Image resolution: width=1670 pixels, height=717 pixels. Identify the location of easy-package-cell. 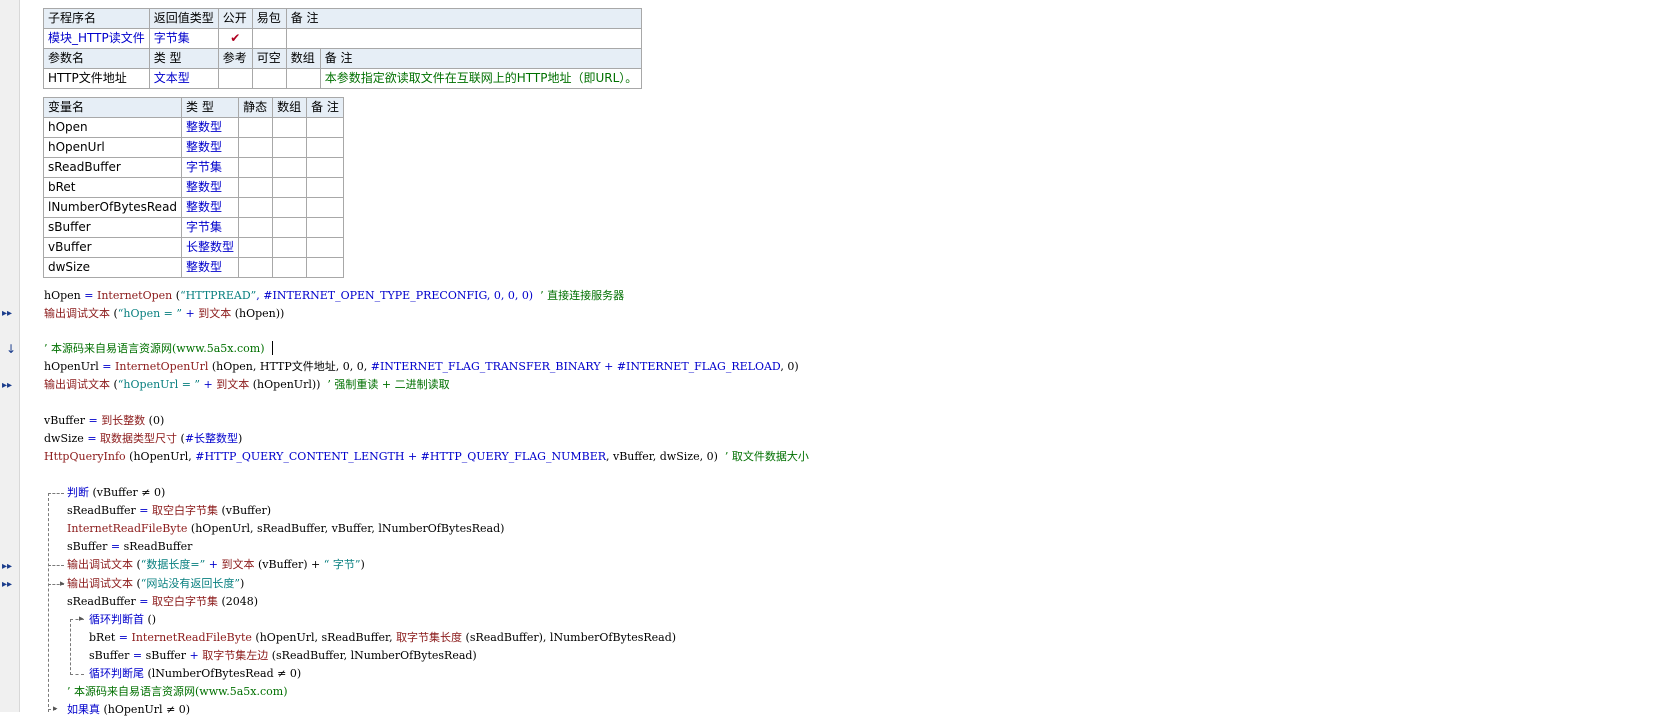
(269, 38).